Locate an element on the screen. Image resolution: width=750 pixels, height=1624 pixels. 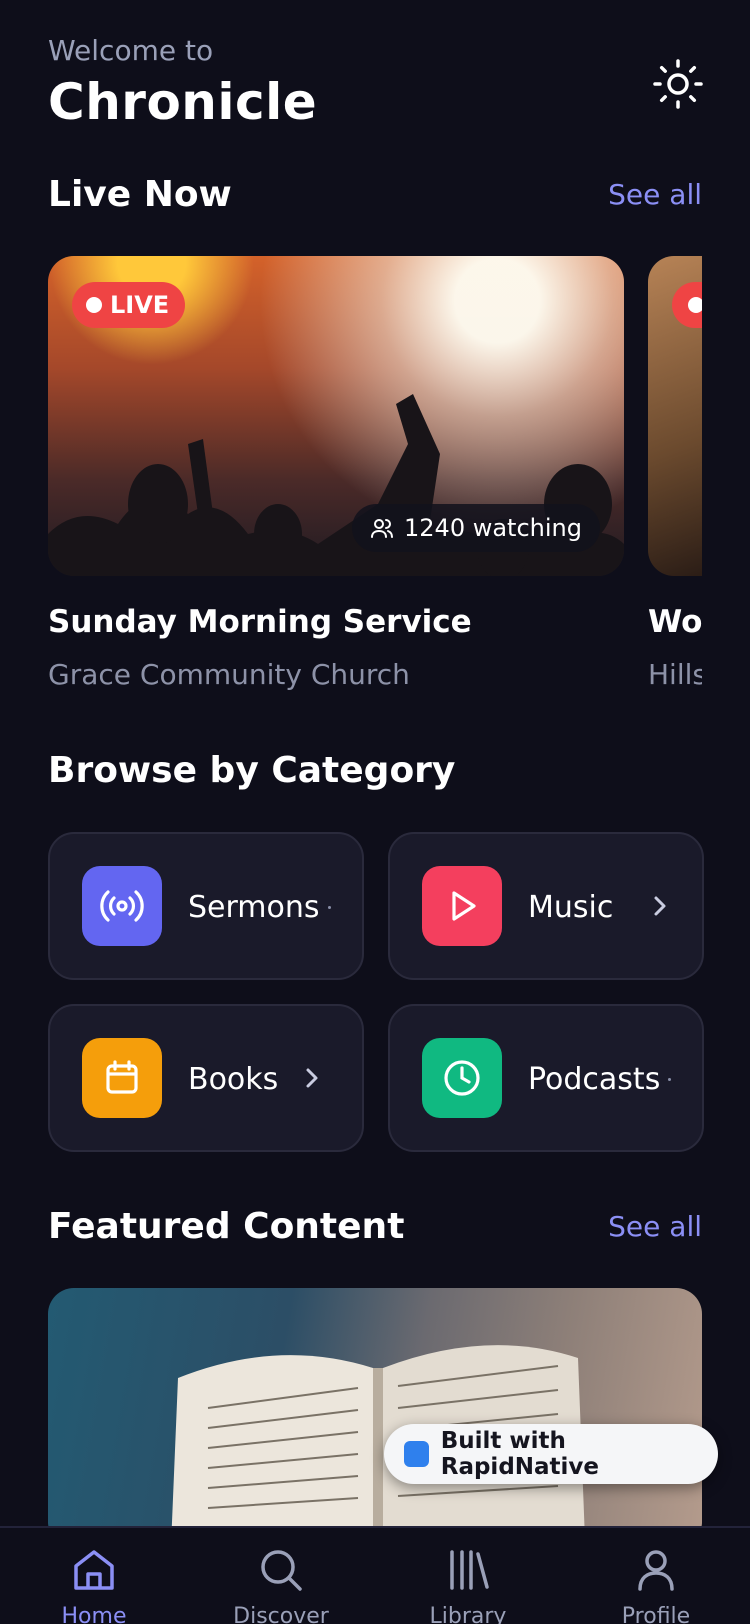
broadcast-icon is located at coordinates (122, 906).